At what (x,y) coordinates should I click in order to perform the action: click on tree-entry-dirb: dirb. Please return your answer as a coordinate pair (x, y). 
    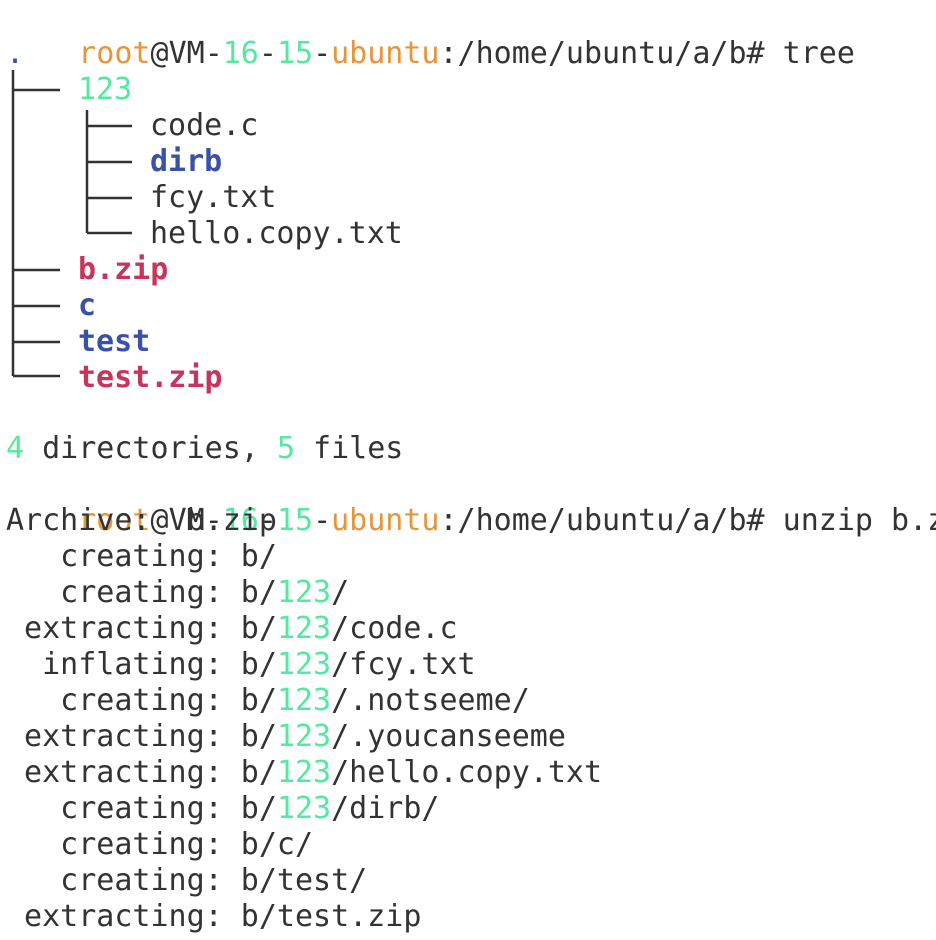
    Looking at the image, I should click on (186, 161).